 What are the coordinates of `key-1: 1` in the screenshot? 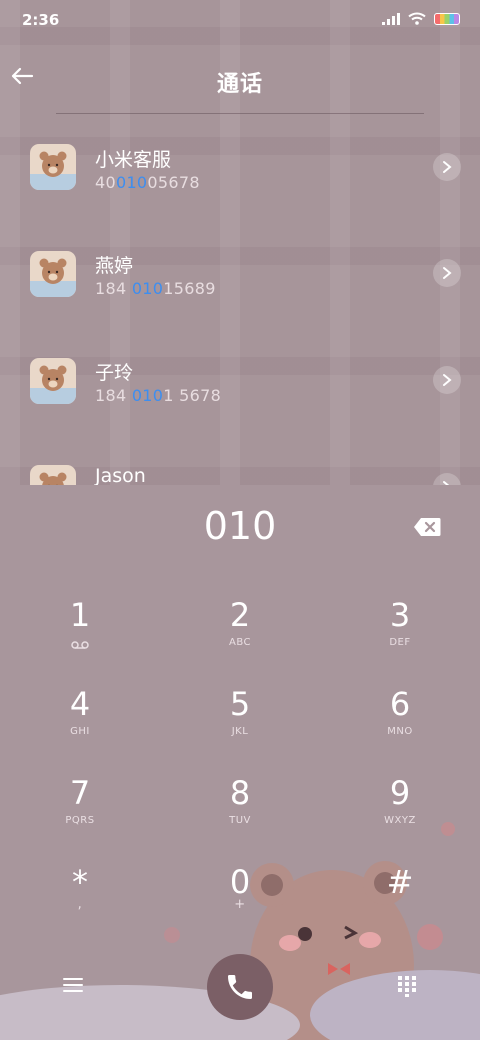 It's located at (80, 634).